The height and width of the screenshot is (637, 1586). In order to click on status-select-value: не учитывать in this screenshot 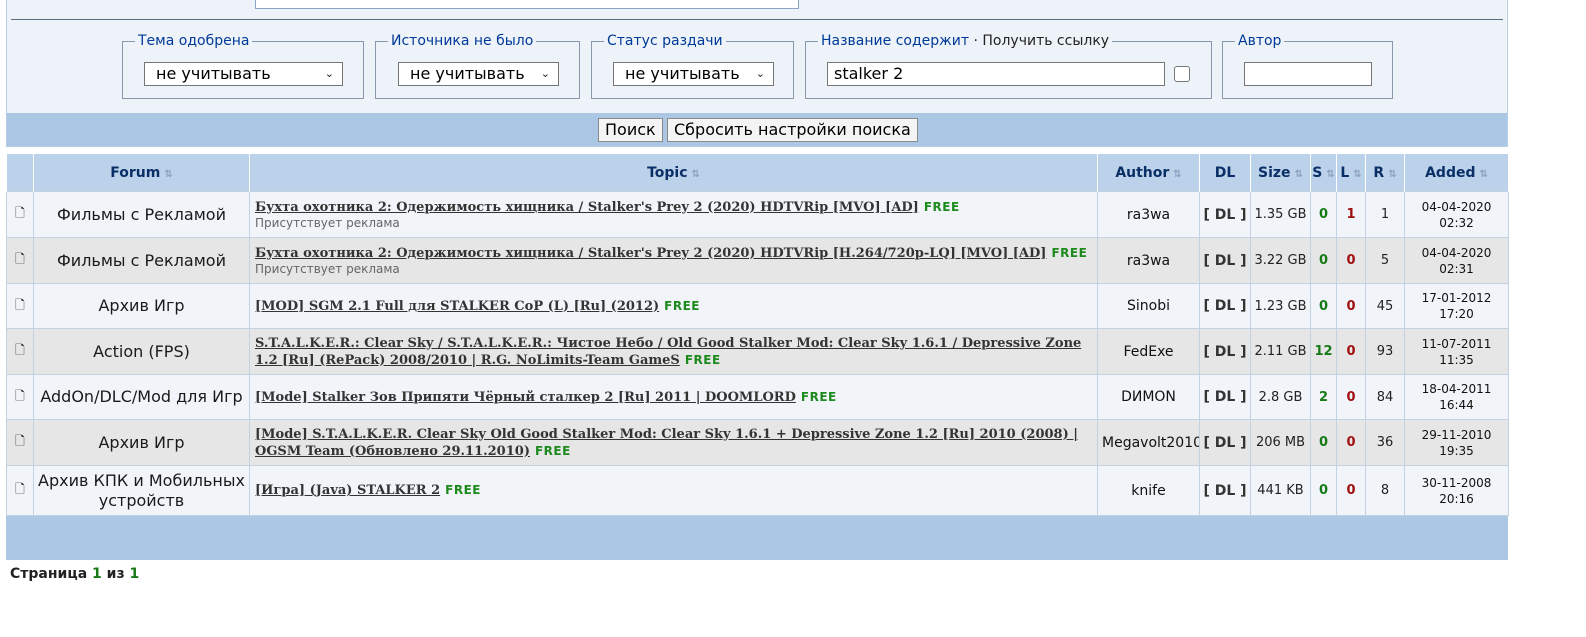, I will do `click(682, 73)`.